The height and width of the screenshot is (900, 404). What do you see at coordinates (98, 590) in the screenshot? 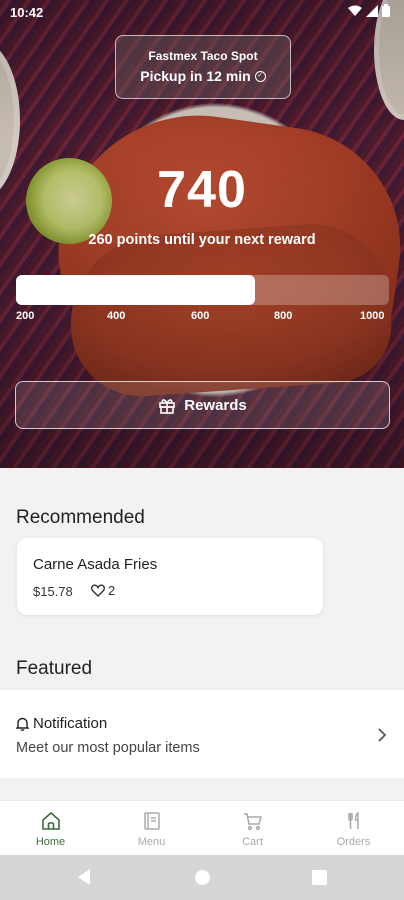
I see `heart-icon` at bounding box center [98, 590].